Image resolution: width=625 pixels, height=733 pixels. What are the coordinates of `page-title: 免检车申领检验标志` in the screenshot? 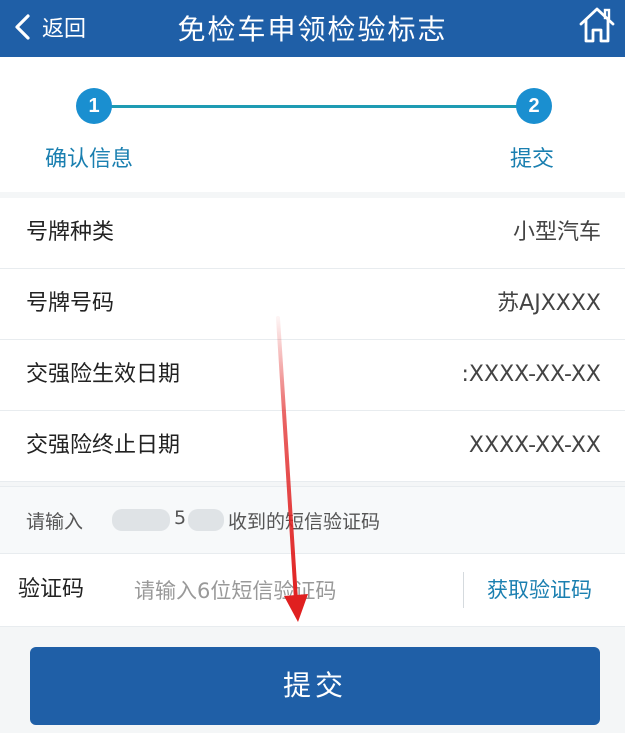 It's located at (312, 29).